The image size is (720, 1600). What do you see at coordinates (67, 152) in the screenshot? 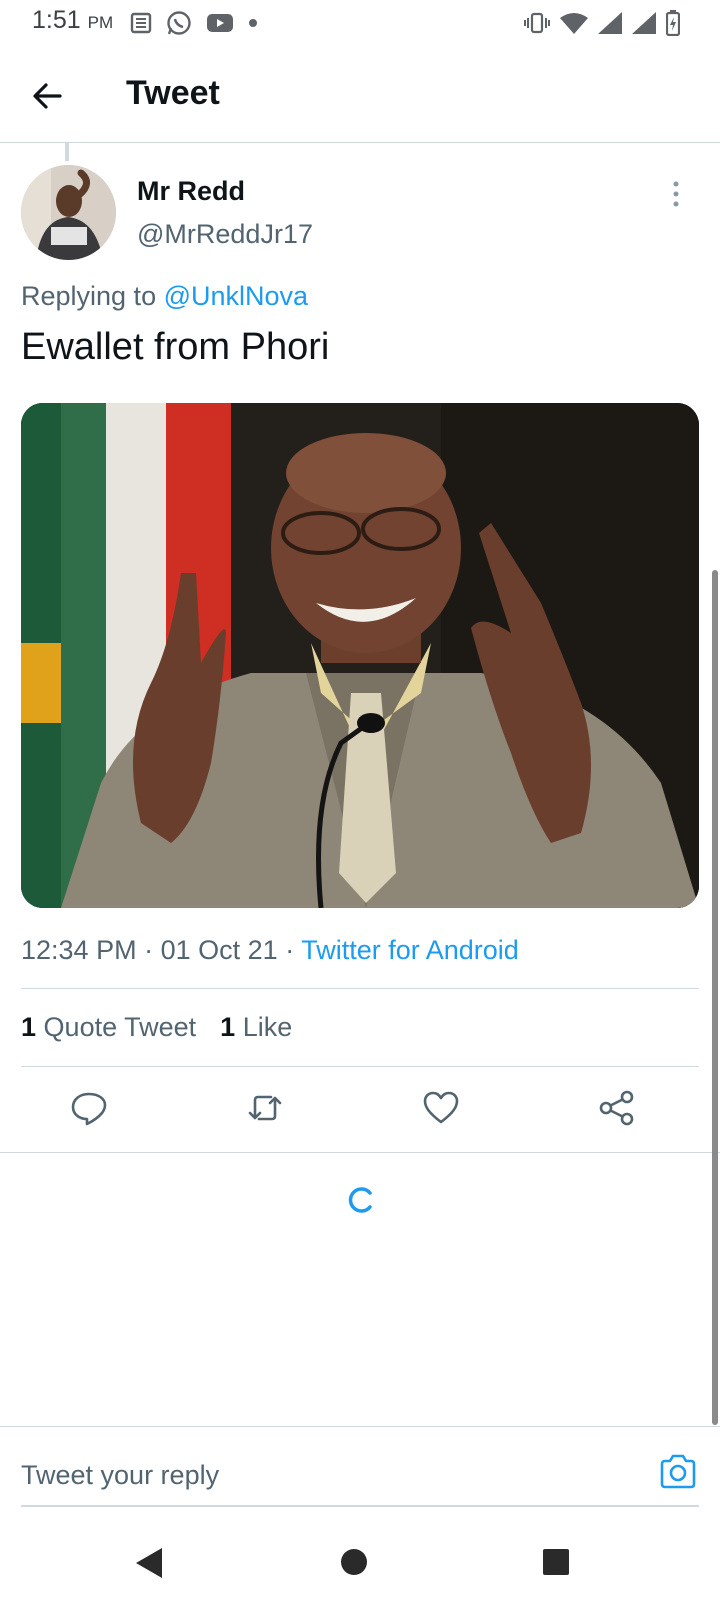
I see `thread-connector` at bounding box center [67, 152].